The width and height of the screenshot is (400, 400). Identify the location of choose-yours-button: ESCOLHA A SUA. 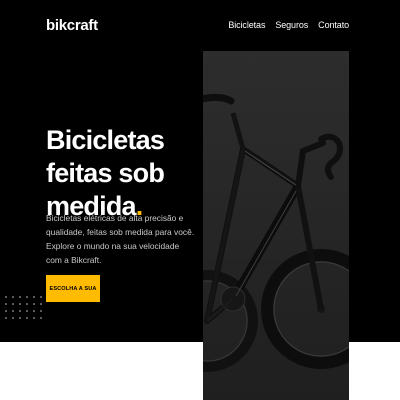
(73, 288).